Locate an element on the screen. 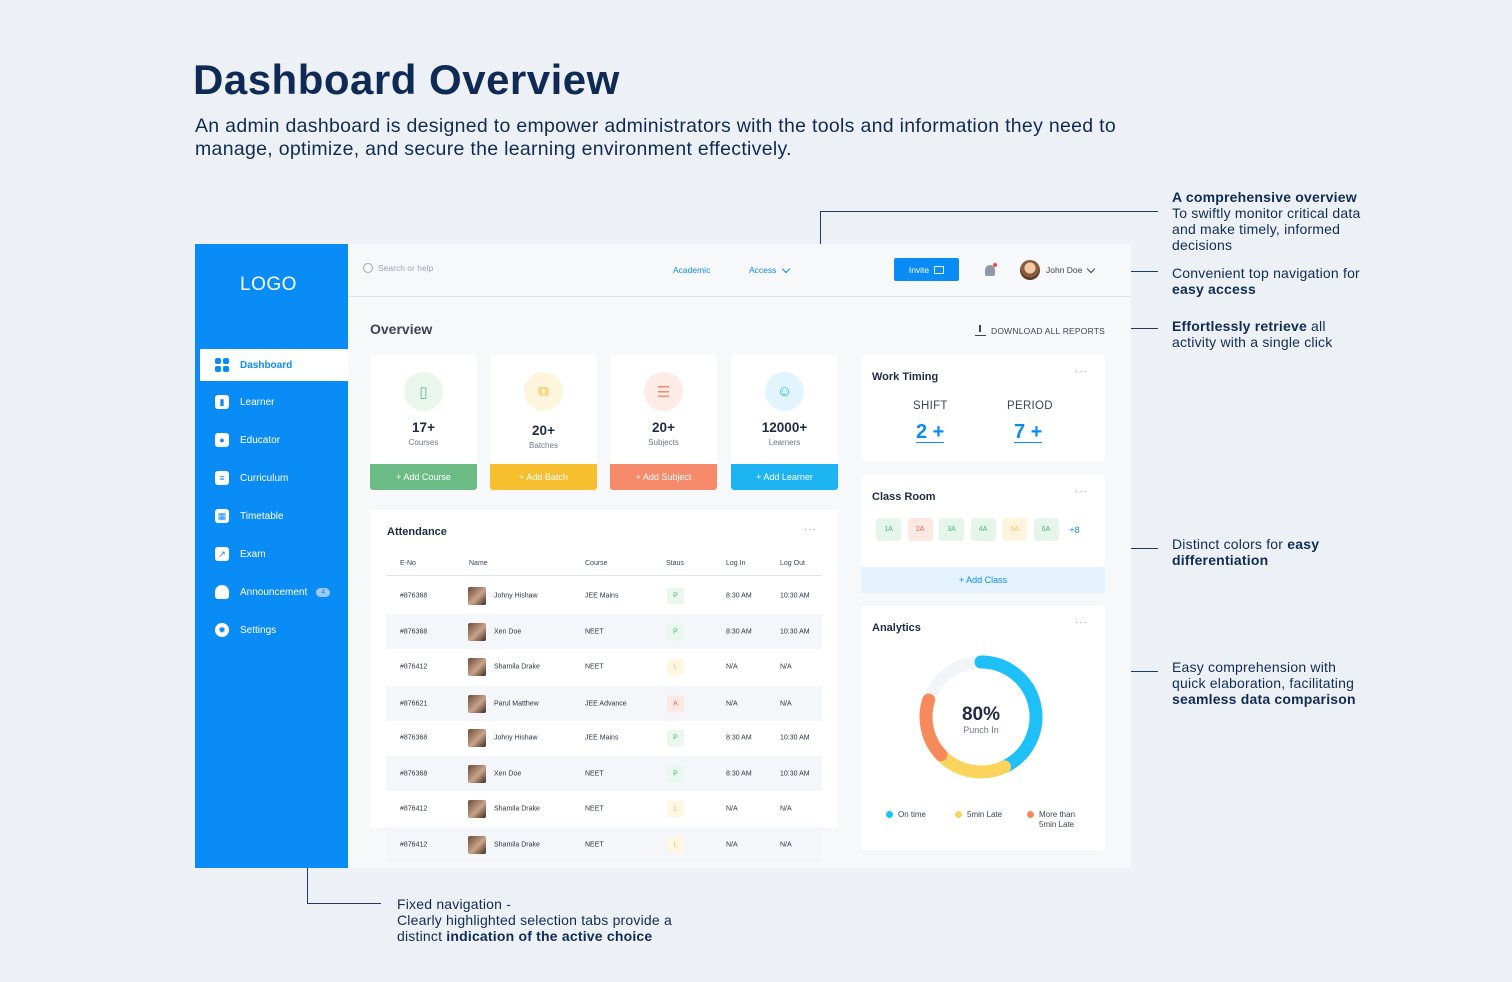 This screenshot has height=982, width=1512. stat-label: Learners is located at coordinates (784, 442).